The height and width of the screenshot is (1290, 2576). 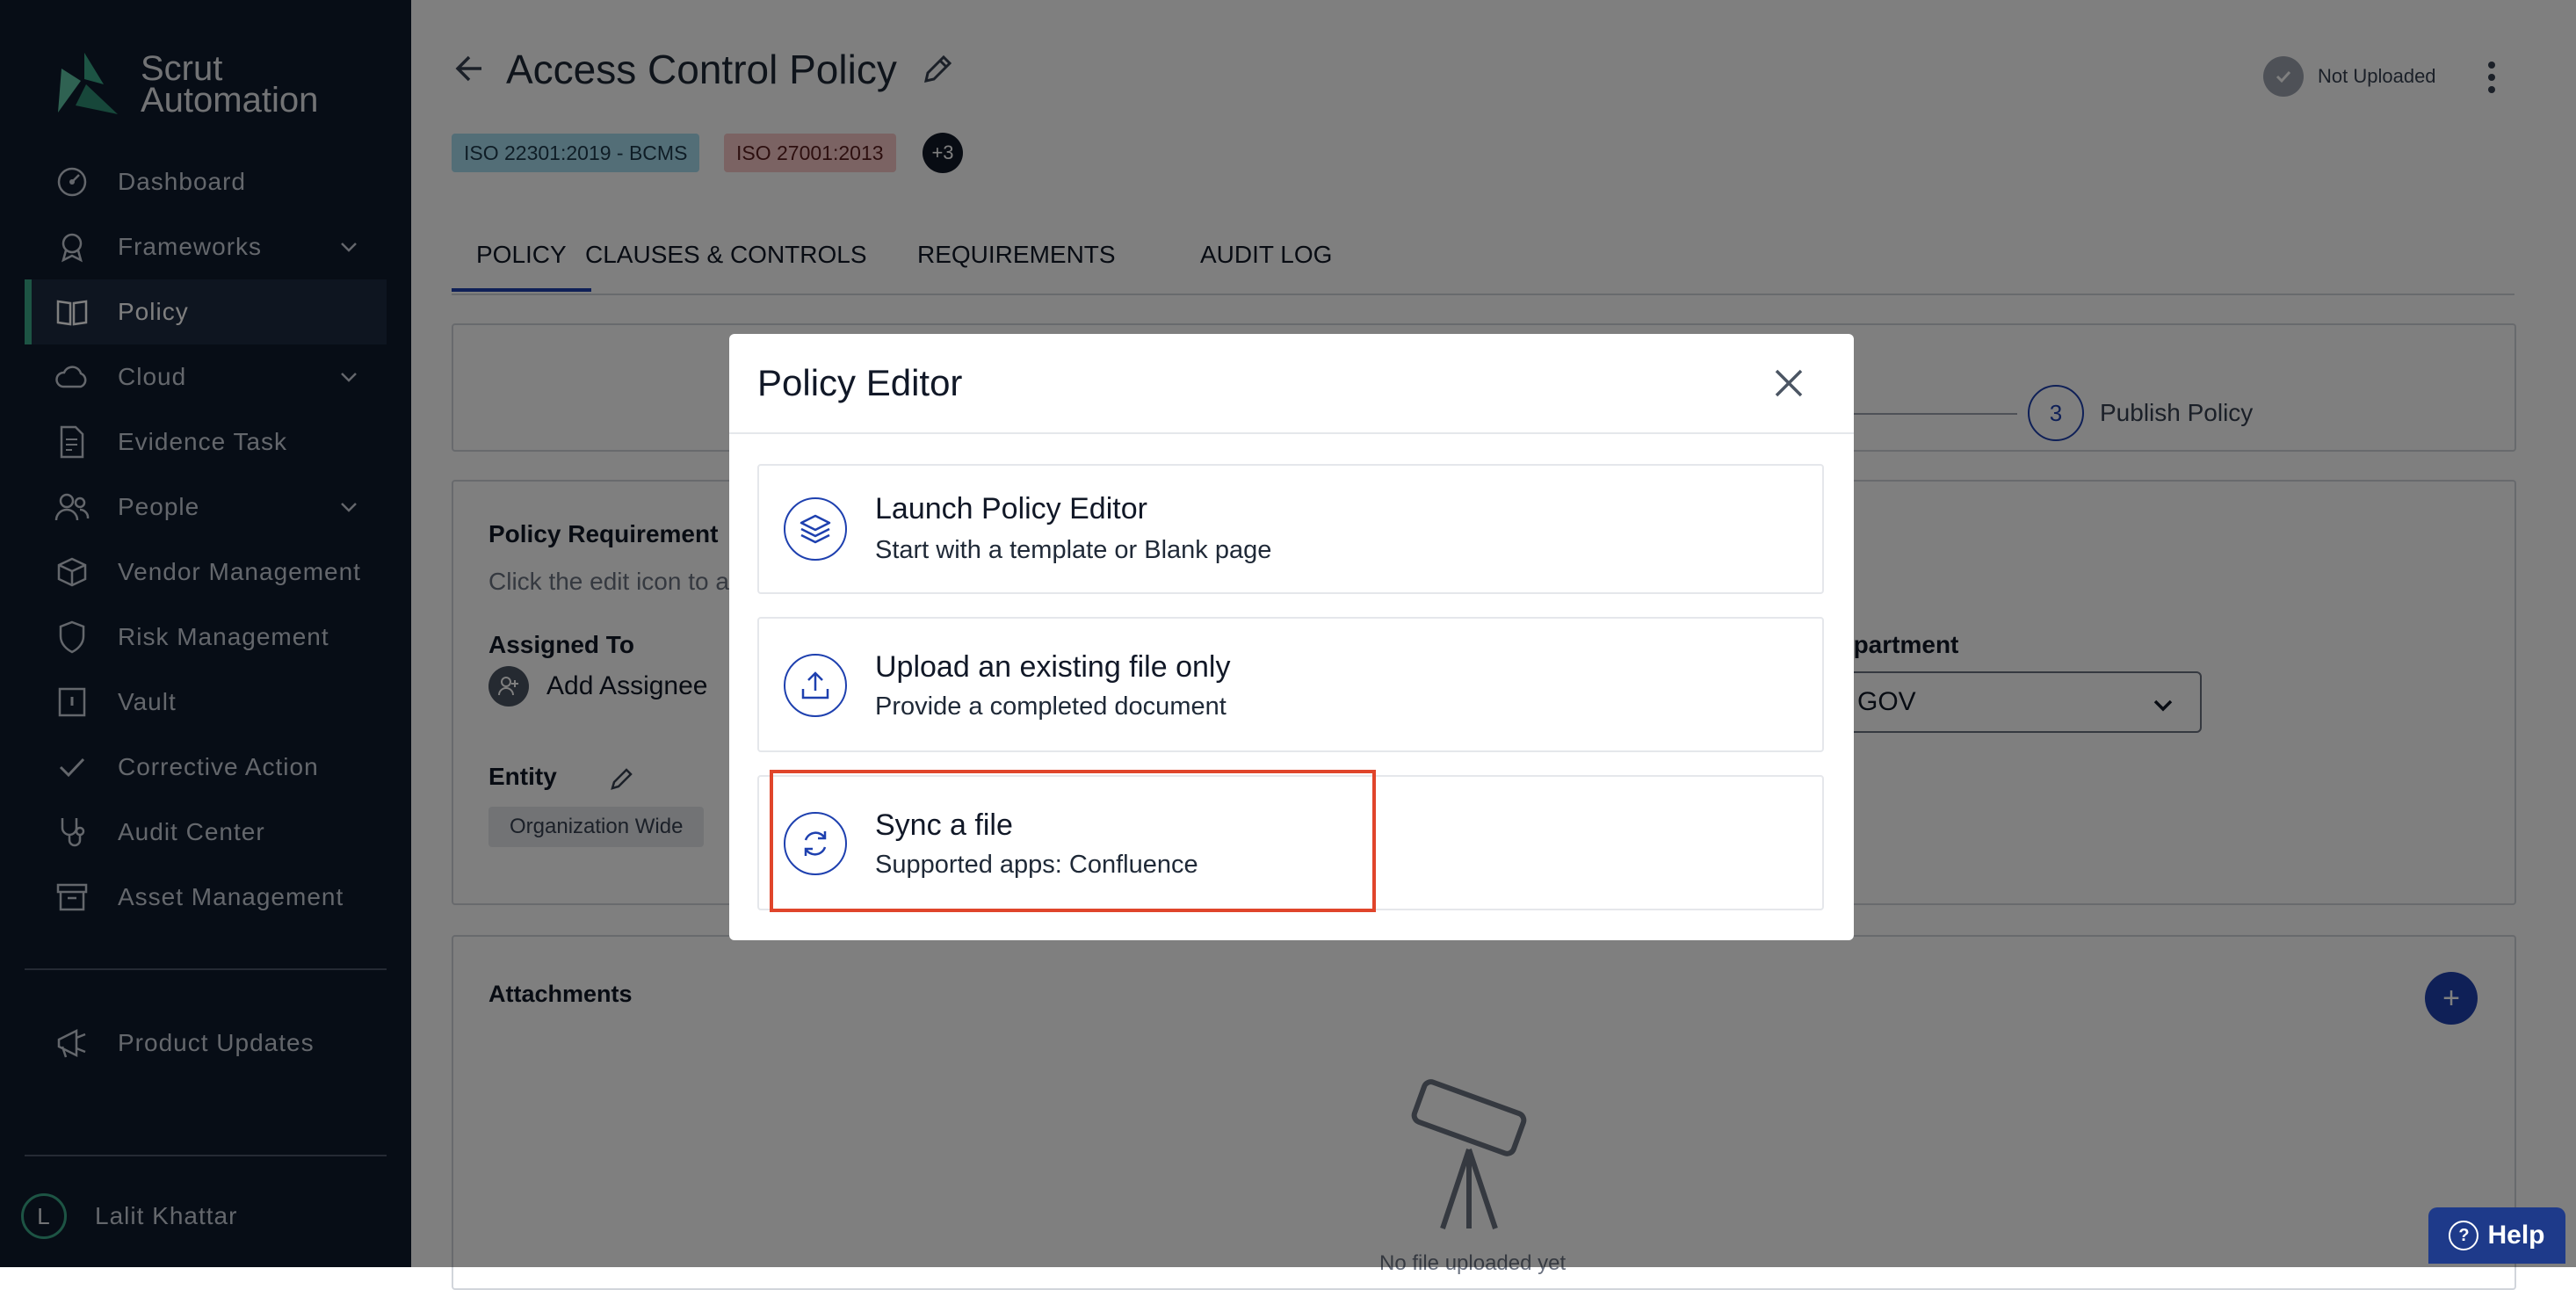 What do you see at coordinates (2516, 1235) in the screenshot?
I see `help-label: Help` at bounding box center [2516, 1235].